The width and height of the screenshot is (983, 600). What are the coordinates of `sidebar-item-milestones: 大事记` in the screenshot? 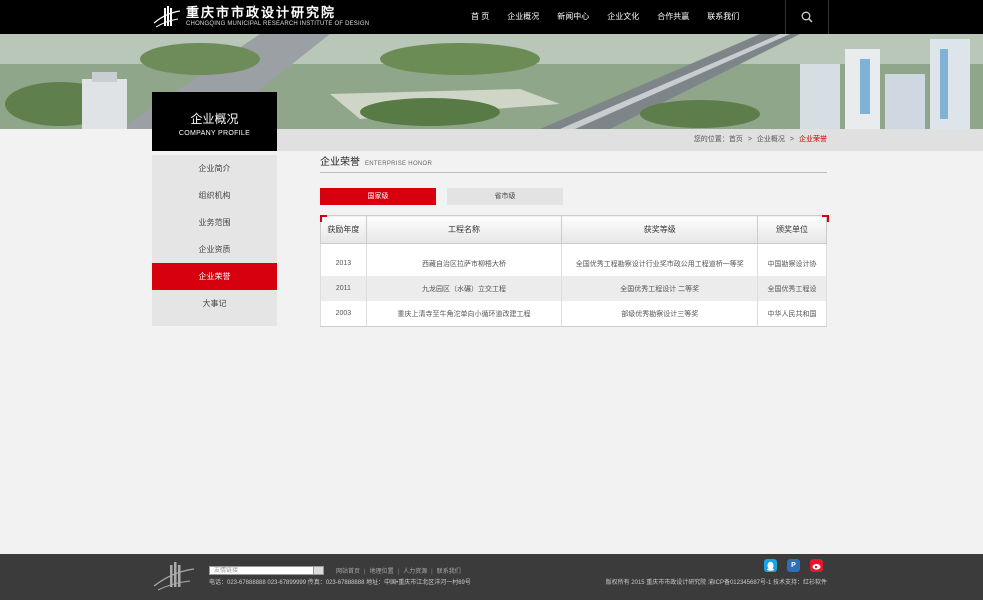 It's located at (214, 303).